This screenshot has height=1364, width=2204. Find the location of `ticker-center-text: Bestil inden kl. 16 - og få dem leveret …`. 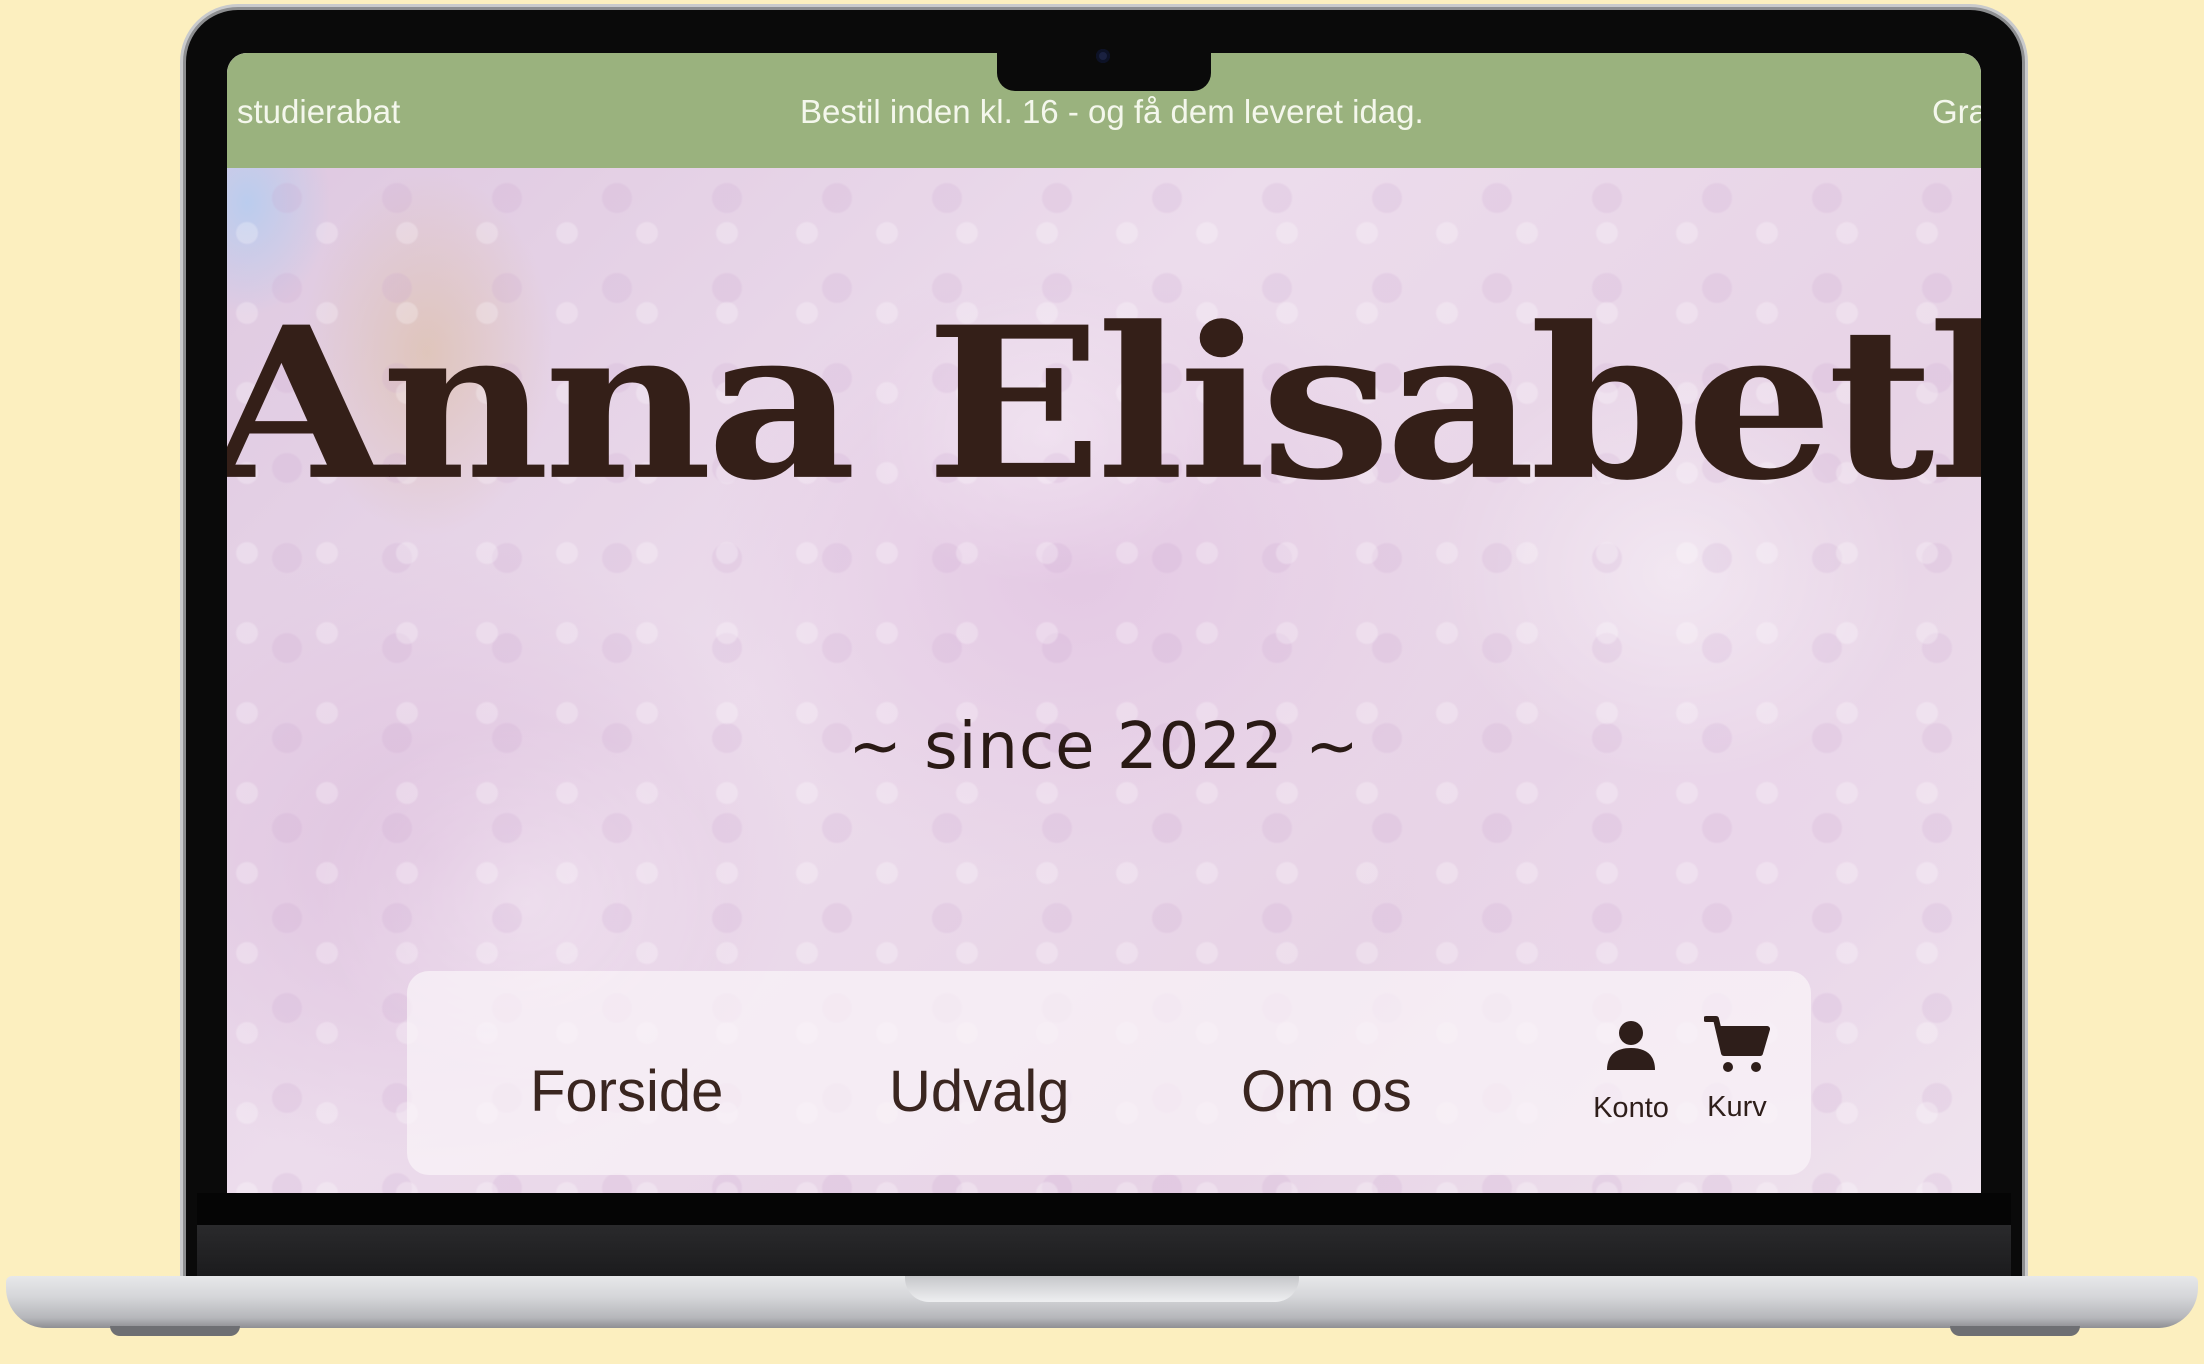

ticker-center-text: Bestil inden kl. 16 - og få dem leveret … is located at coordinates (1112, 111).